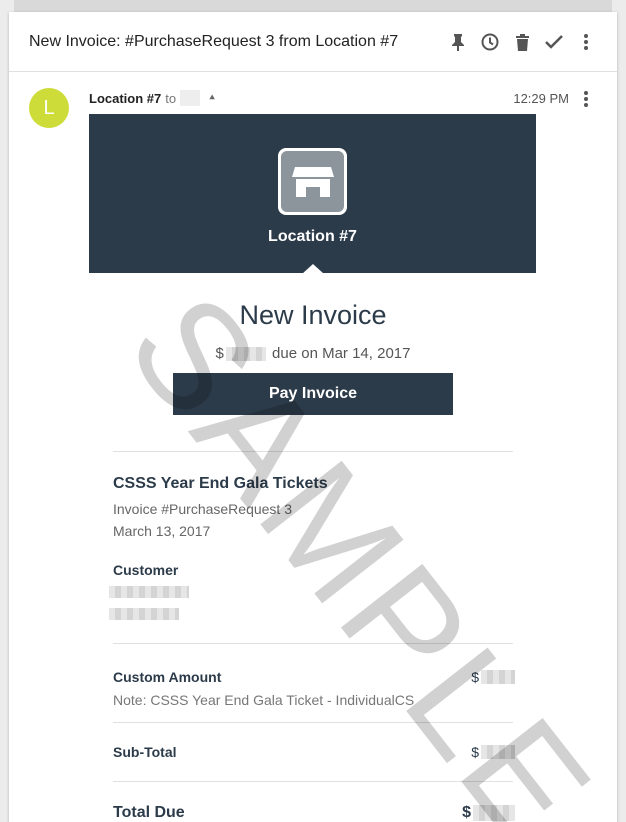 The height and width of the screenshot is (822, 626). I want to click on message-more-icon, so click(586, 99).